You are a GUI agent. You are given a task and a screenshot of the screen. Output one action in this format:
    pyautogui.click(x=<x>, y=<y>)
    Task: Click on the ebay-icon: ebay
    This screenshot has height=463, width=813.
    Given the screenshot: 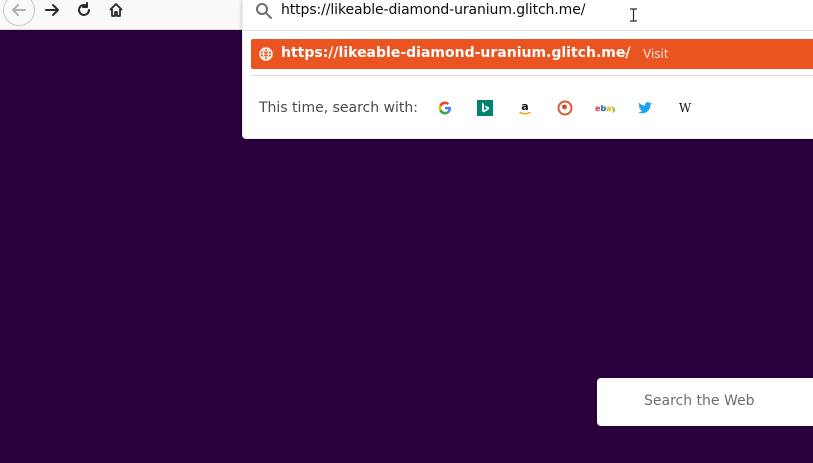 What is the action you would take?
    pyautogui.click(x=605, y=108)
    